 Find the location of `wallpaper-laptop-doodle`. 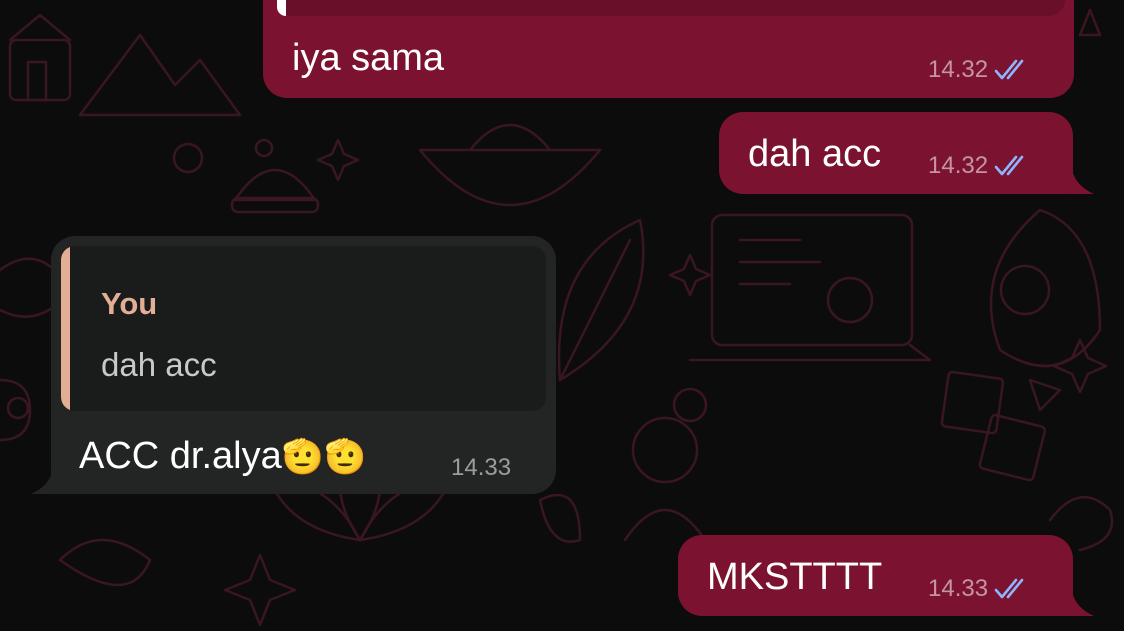

wallpaper-laptop-doodle is located at coordinates (810, 287).